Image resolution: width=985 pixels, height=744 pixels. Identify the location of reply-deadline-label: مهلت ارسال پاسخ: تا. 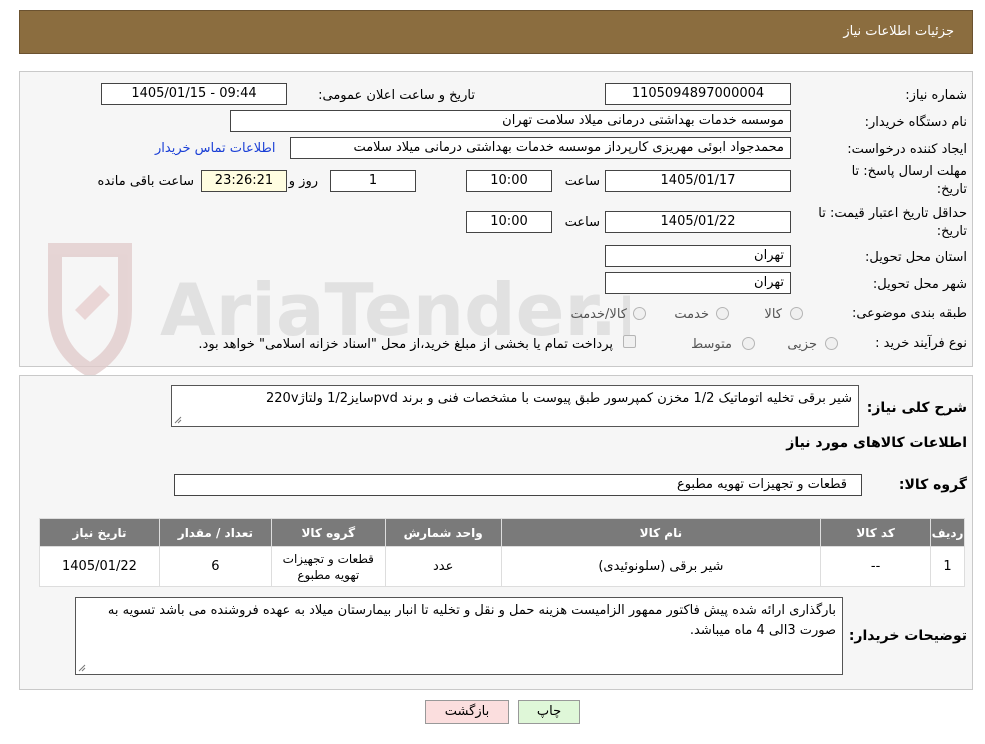
(909, 171).